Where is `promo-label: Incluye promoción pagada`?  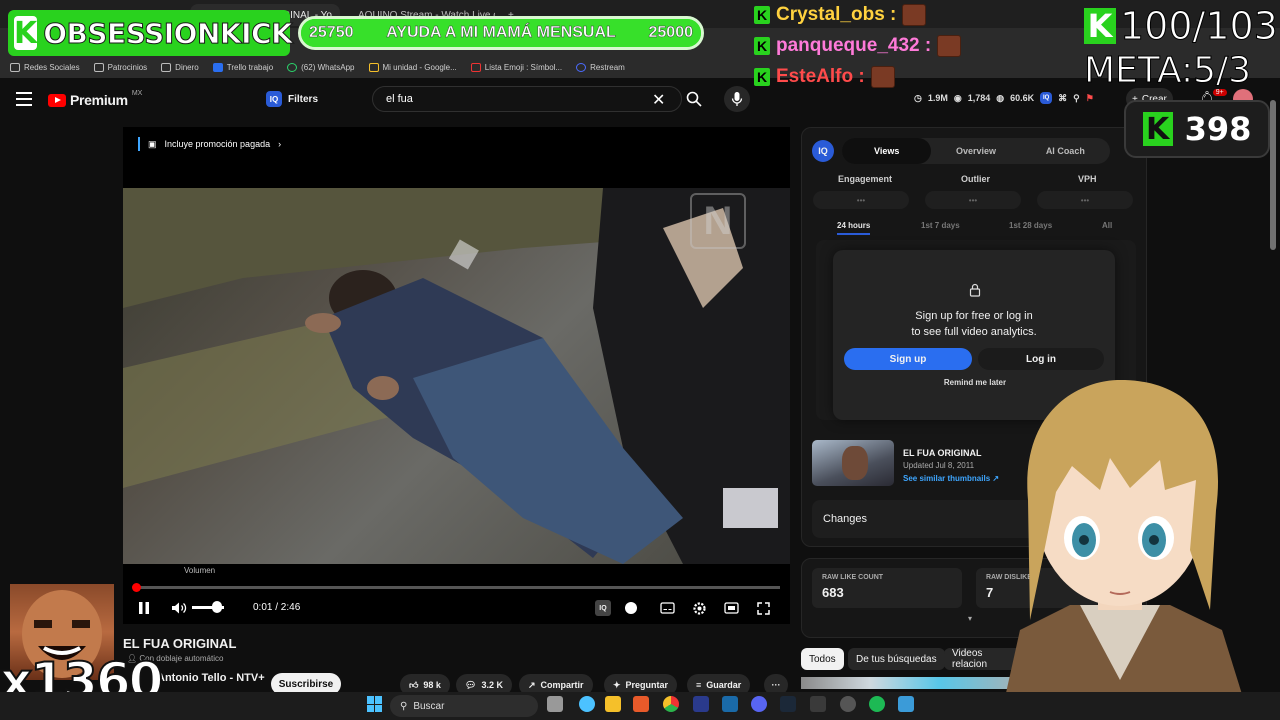
promo-label: Incluye promoción pagada is located at coordinates (217, 144).